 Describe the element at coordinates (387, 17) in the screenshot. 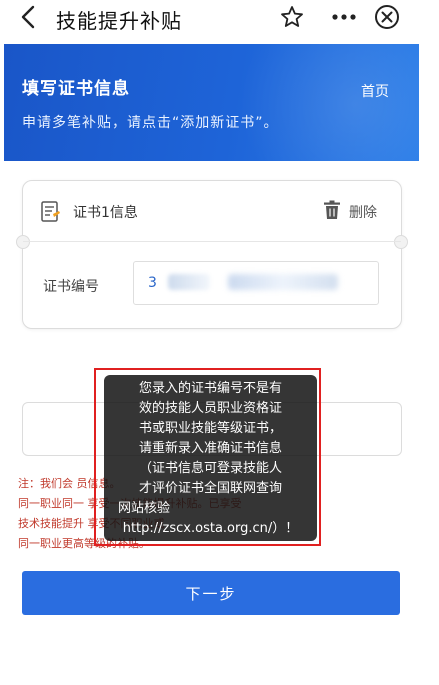

I see `close-circle-icon` at that location.